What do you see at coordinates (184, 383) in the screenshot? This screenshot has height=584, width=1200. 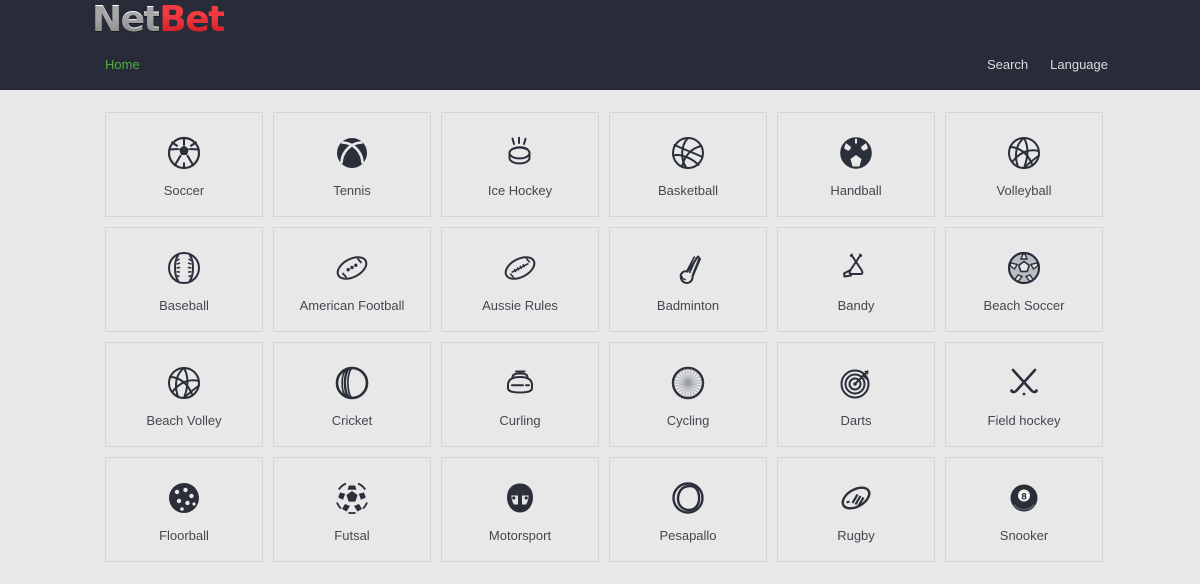 I see `beach-volleyball-icon` at bounding box center [184, 383].